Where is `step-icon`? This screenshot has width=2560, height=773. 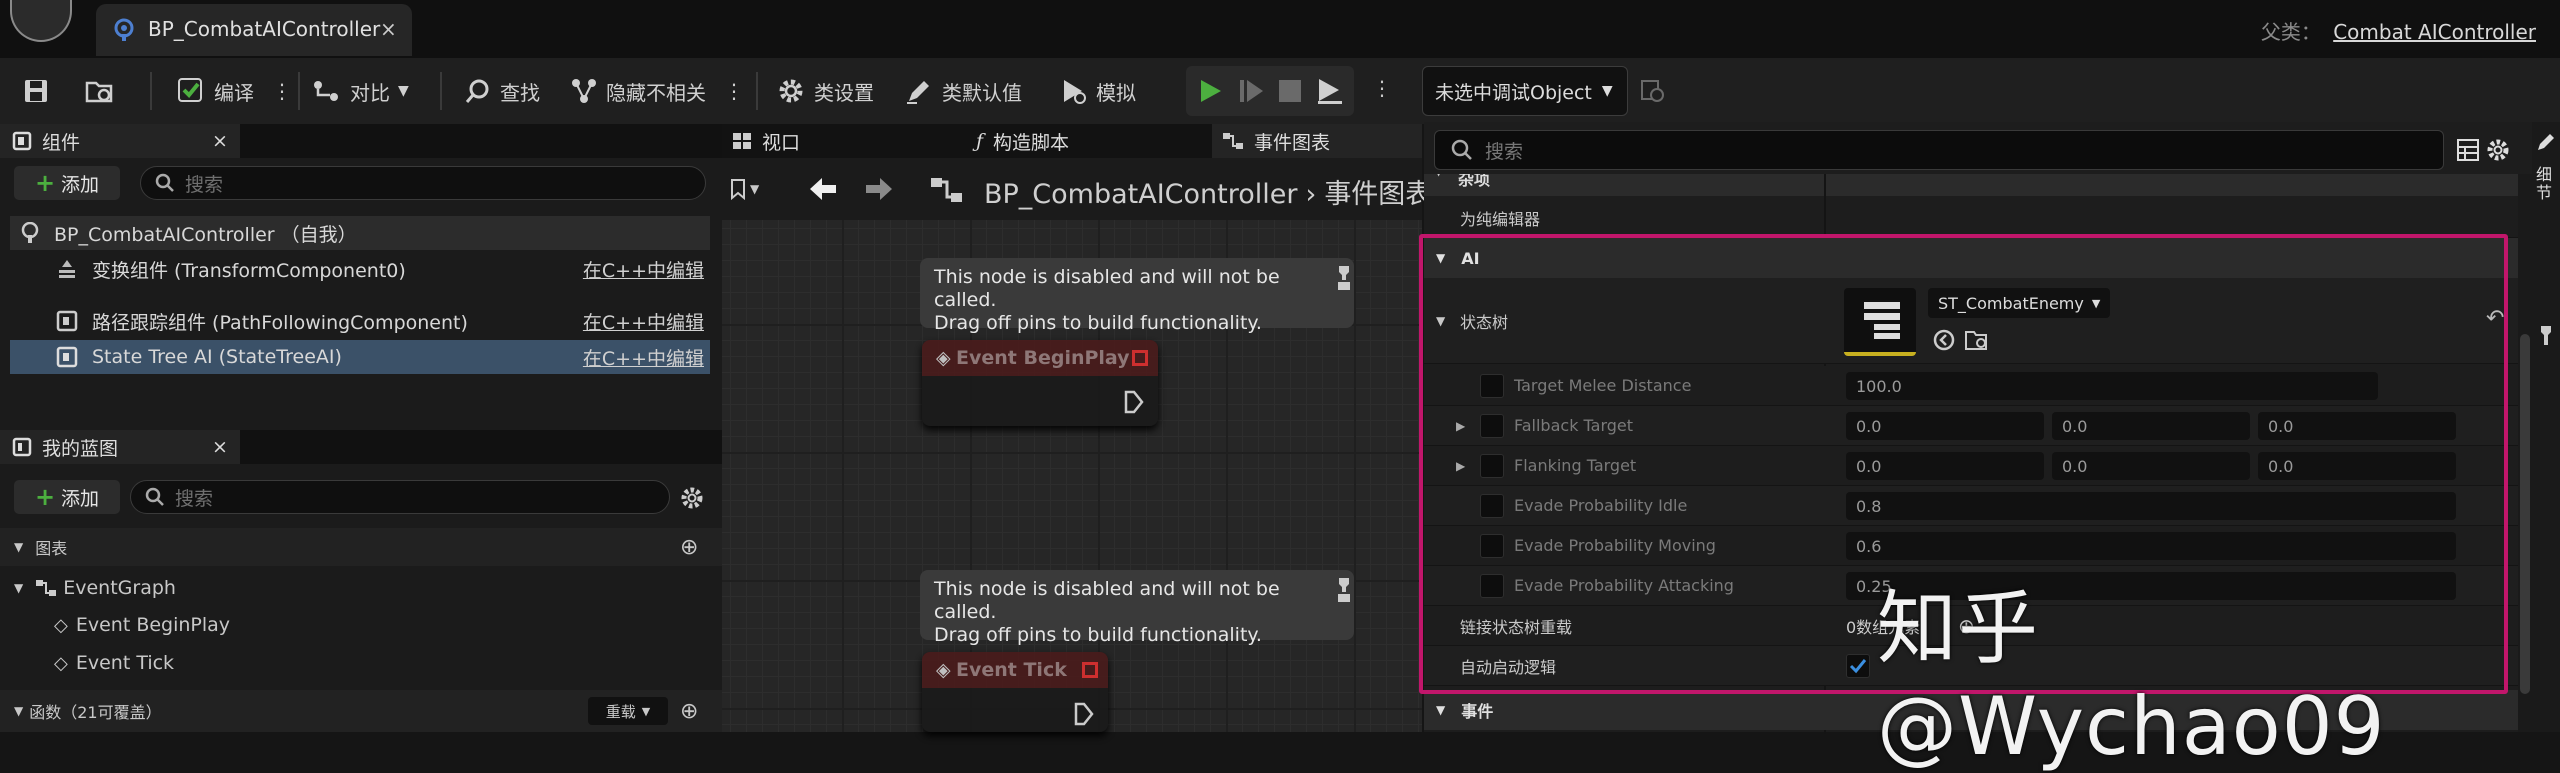
step-icon is located at coordinates (1251, 91).